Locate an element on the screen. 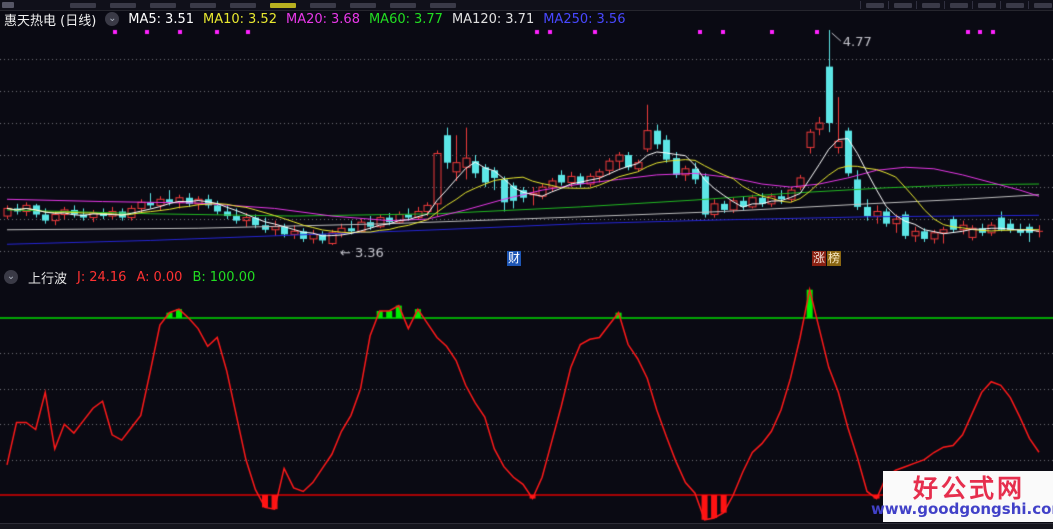 This screenshot has width=1053, height=529. ma-value: MA20: 3.68 is located at coordinates (322, 19).